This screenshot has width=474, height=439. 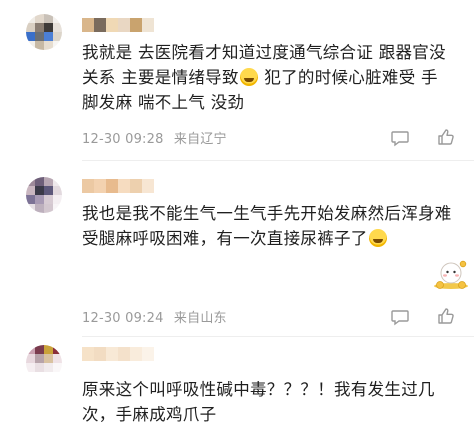 I want to click on comment-time: 12-30 09:28, so click(x=123, y=139).